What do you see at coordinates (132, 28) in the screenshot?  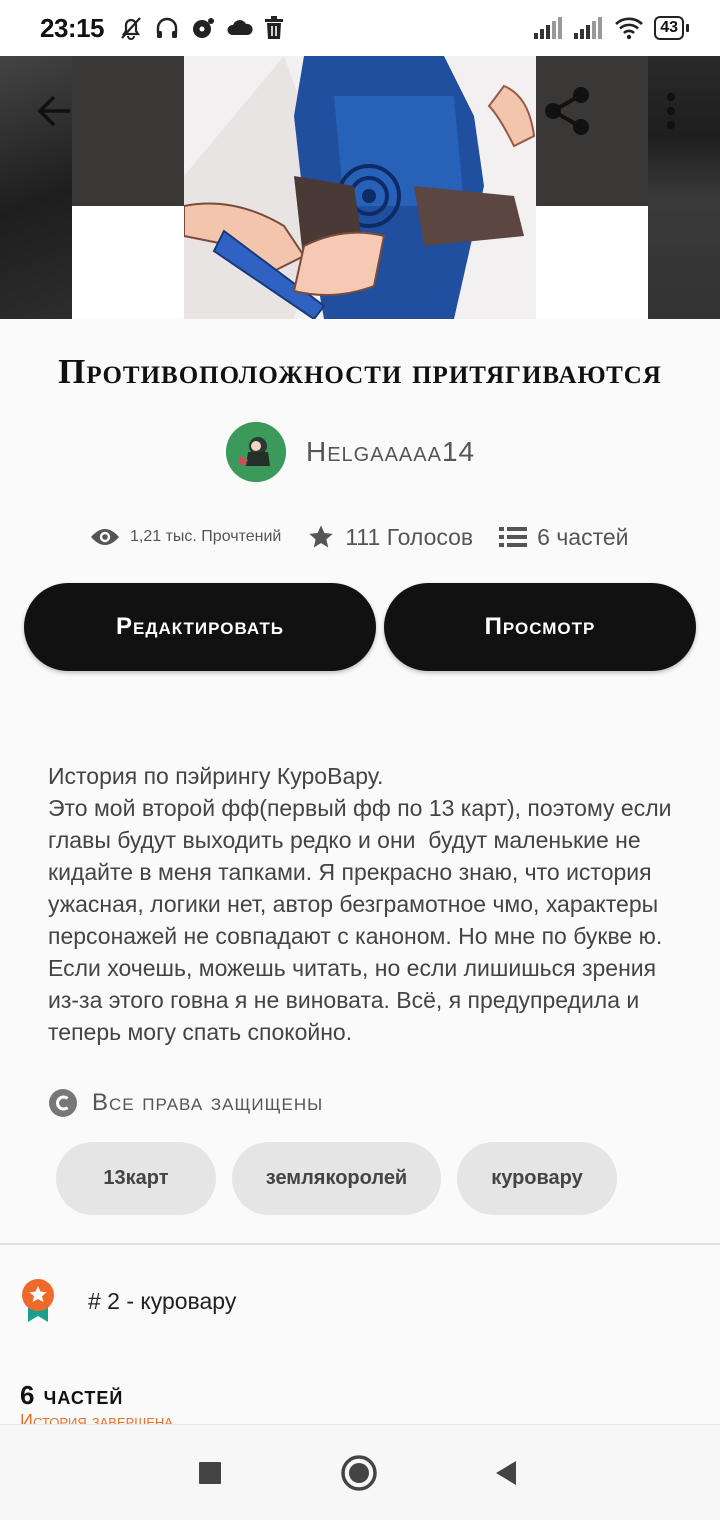 I see `mute-bell-icon` at bounding box center [132, 28].